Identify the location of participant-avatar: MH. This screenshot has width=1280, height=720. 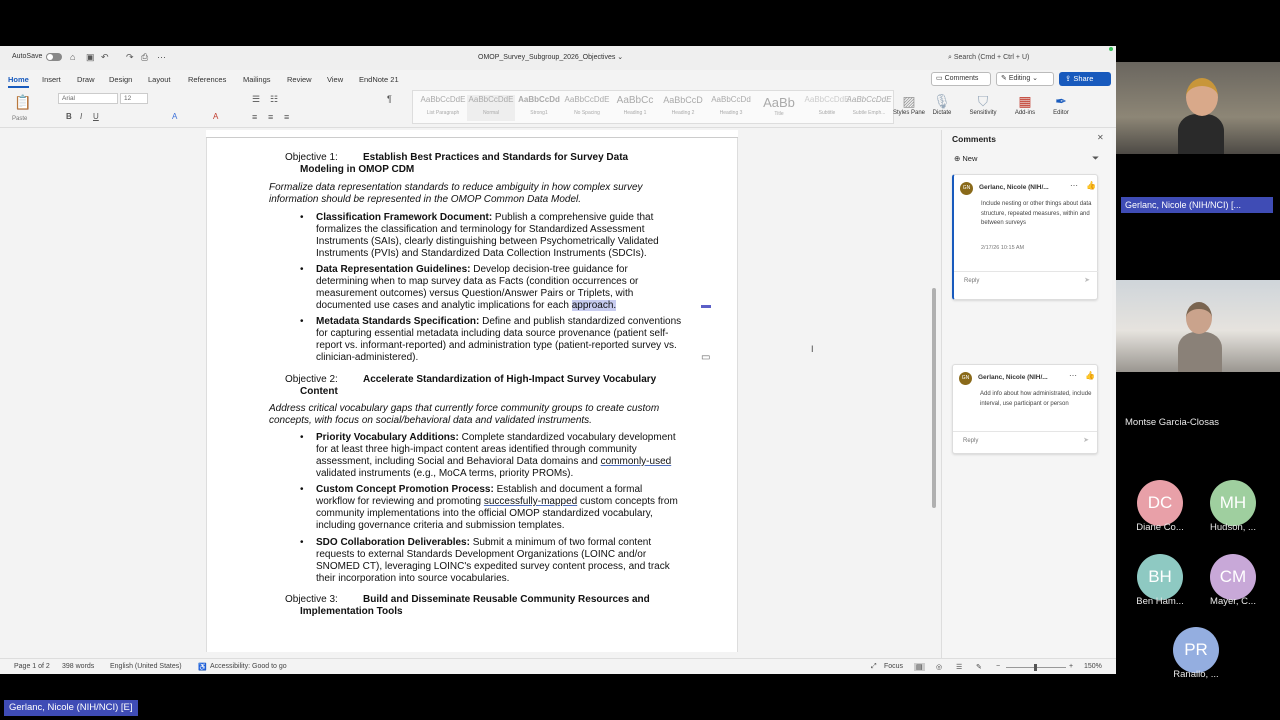
(1233, 503).